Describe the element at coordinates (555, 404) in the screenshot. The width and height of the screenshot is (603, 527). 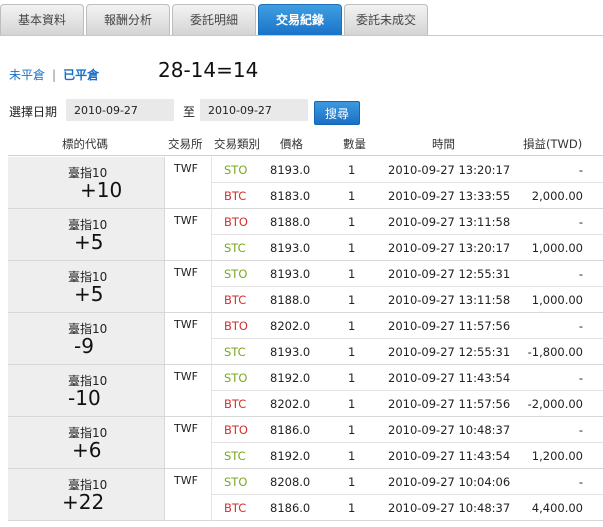
I see `trade-pnl: -2,000.00` at that location.